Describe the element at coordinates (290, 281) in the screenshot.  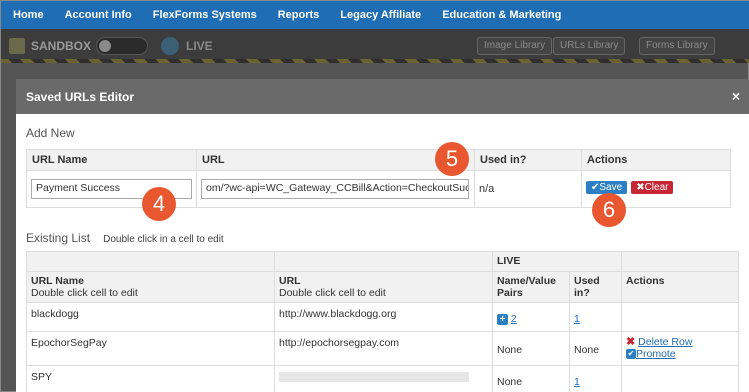
I see `col-url-label: URL` at that location.